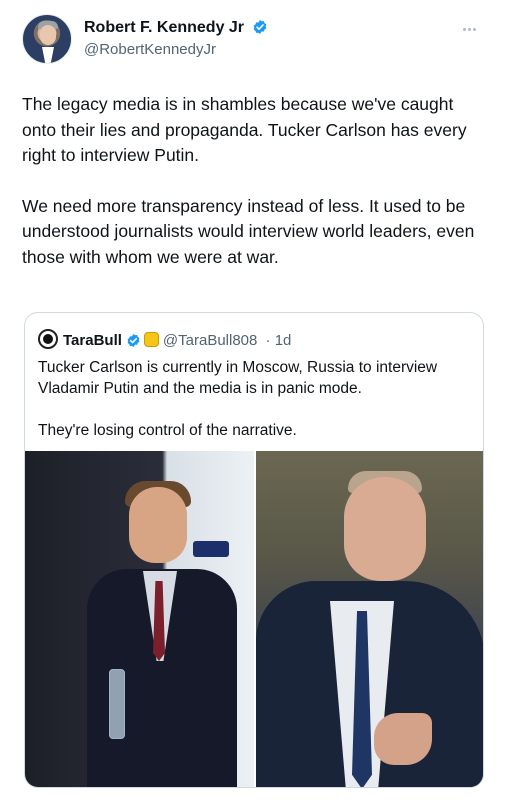 This screenshot has height=800, width=507. What do you see at coordinates (279, 340) in the screenshot?
I see `quoted-timestamp: · 1d` at bounding box center [279, 340].